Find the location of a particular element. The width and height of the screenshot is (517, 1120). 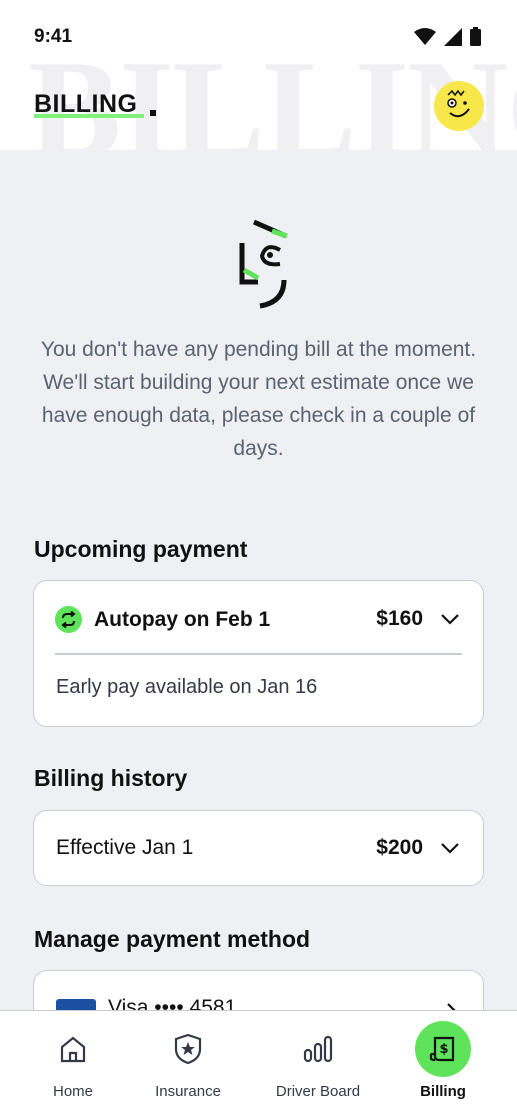

visa-card-icon is located at coordinates (76, 1004).